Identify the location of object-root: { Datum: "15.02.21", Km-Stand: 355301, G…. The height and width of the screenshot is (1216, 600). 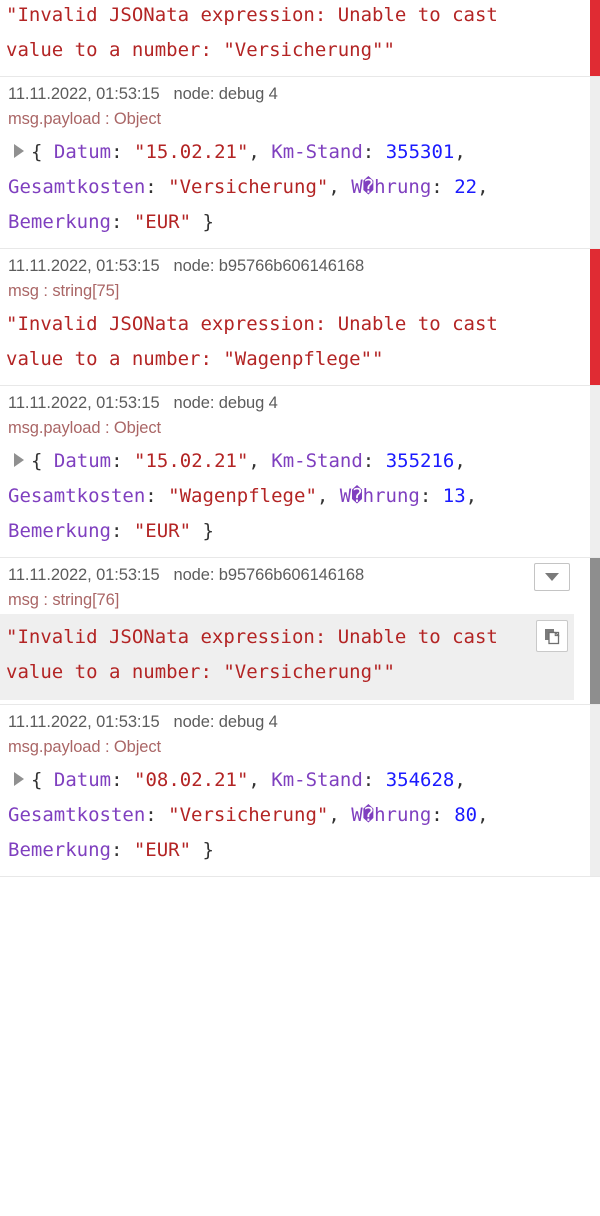
(287, 187).